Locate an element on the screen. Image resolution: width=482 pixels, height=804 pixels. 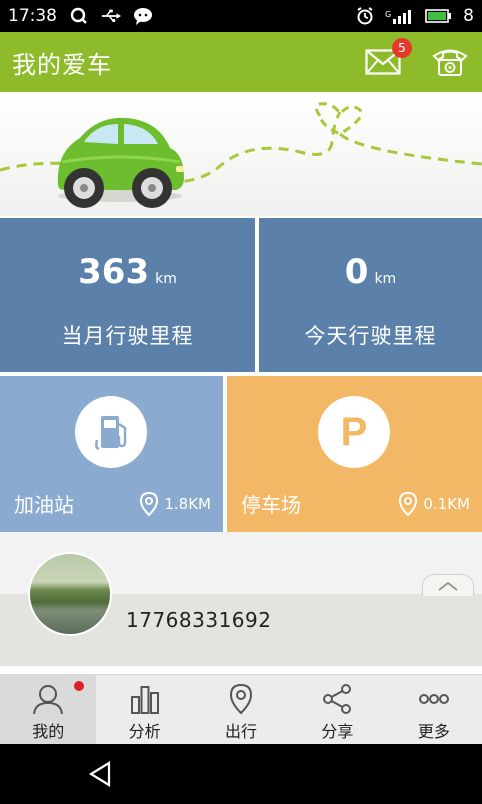
month-mileage-value: 363 km is located at coordinates (127, 272).